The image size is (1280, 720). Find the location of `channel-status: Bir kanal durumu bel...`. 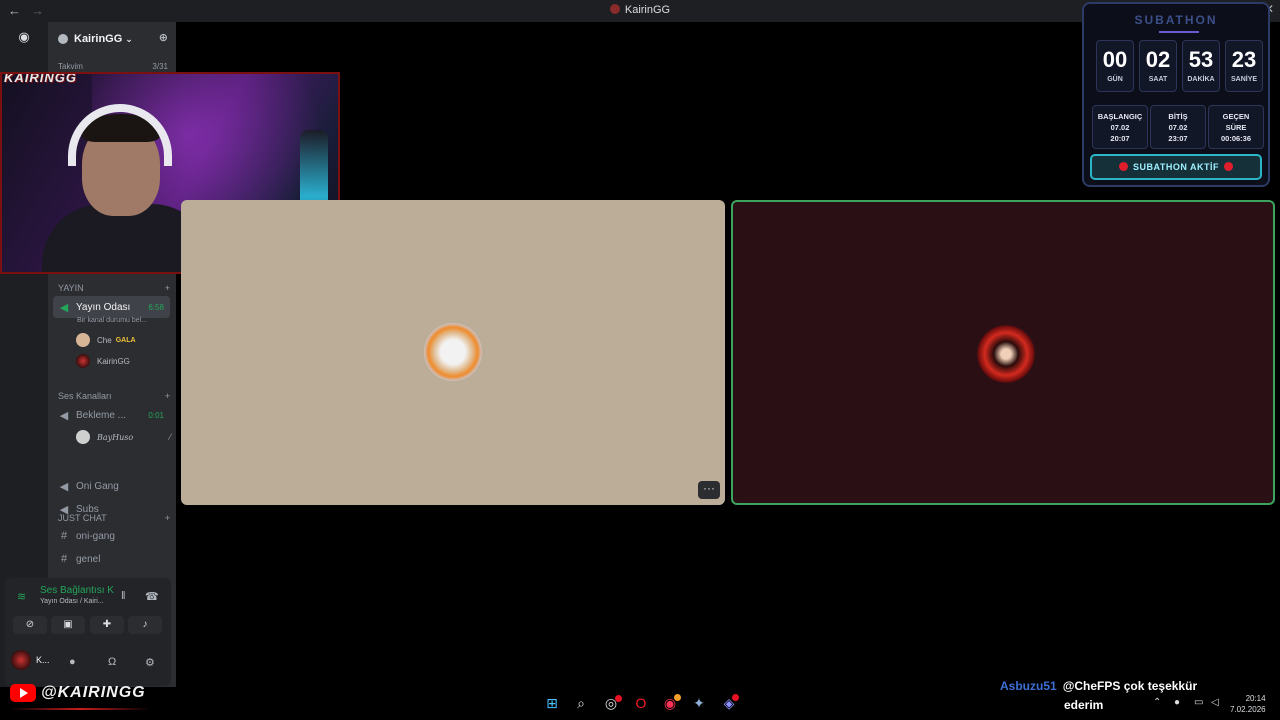

channel-status: Bir kanal durumu bel... is located at coordinates (112, 320).